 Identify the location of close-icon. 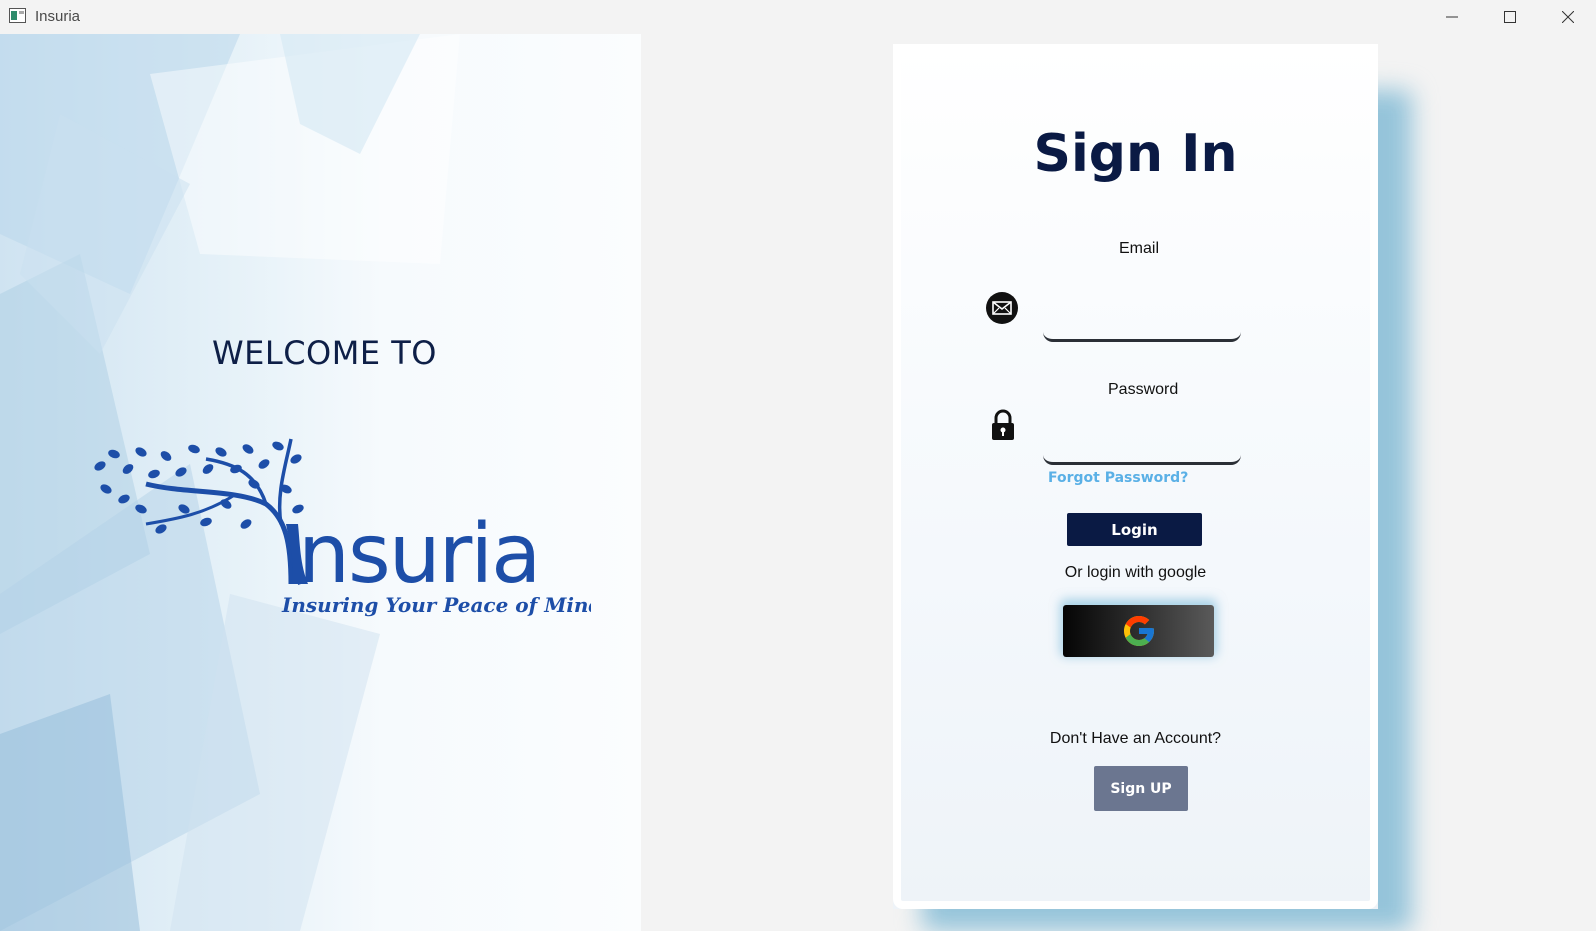
(1568, 17).